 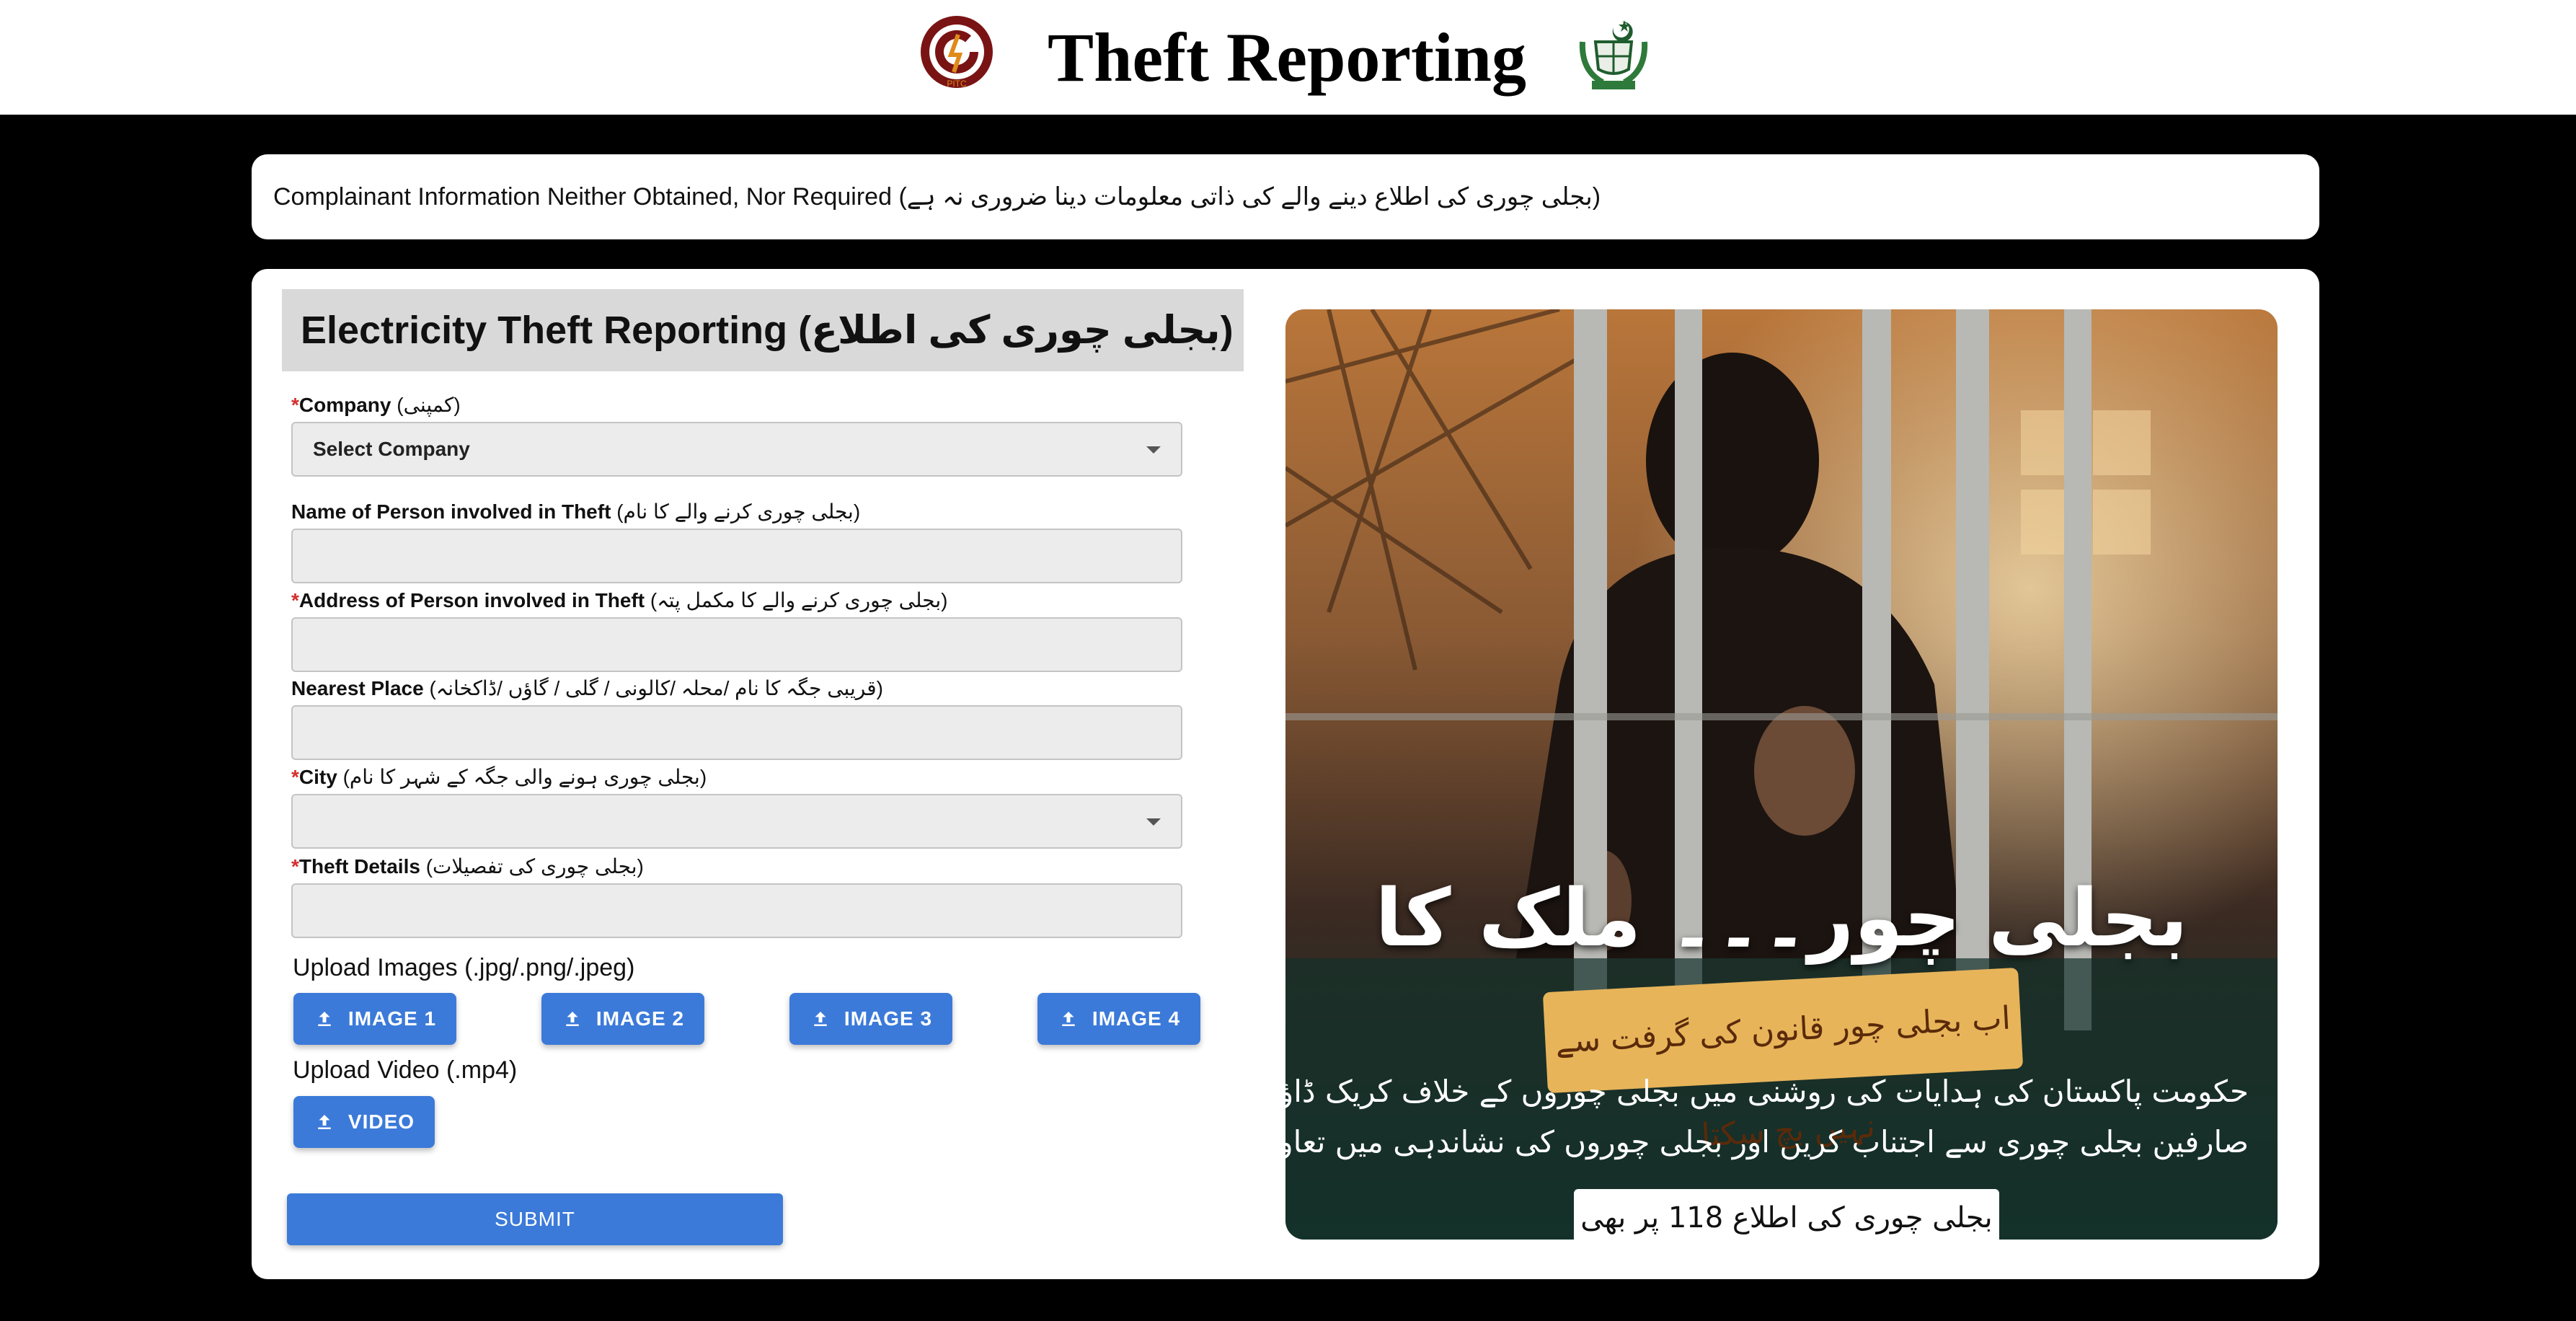 What do you see at coordinates (317, 777) in the screenshot?
I see `city-label-text: City` at bounding box center [317, 777].